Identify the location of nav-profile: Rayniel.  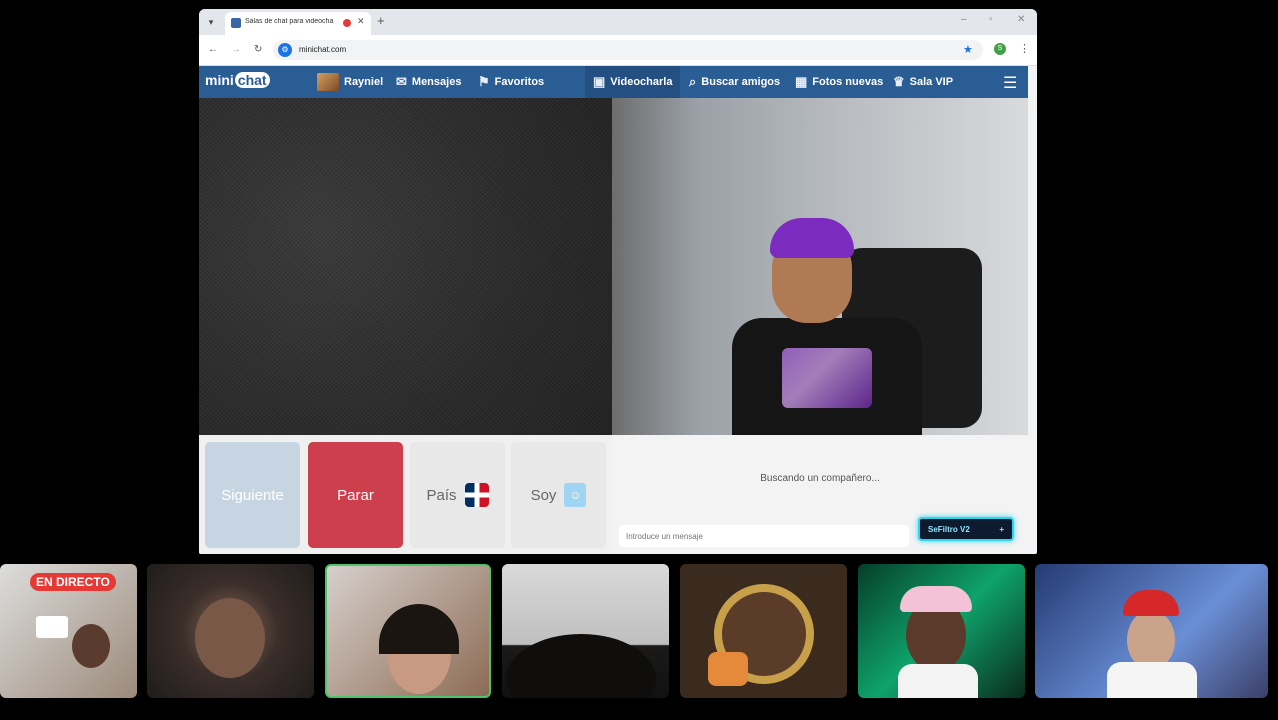
(350, 82).